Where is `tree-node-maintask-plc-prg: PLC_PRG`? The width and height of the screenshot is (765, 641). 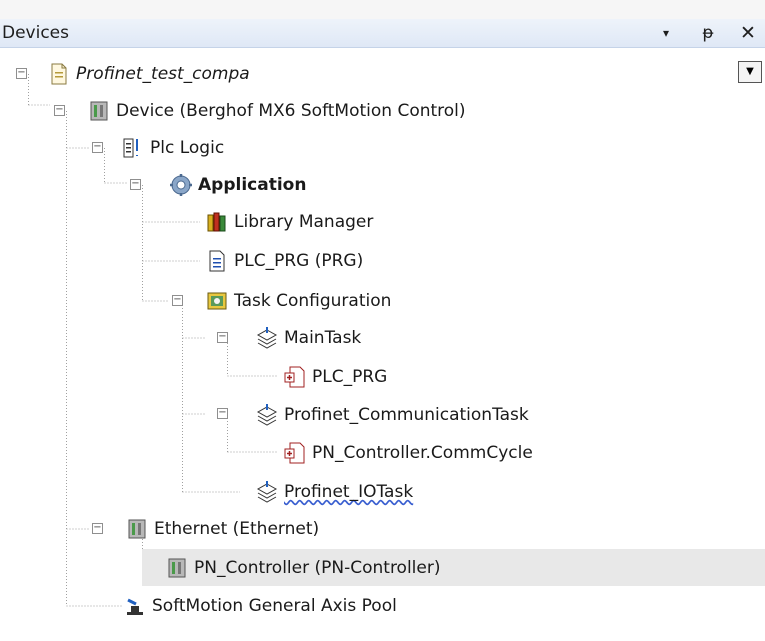
tree-node-maintask-plc-prg: PLC_PRG is located at coordinates (335, 376).